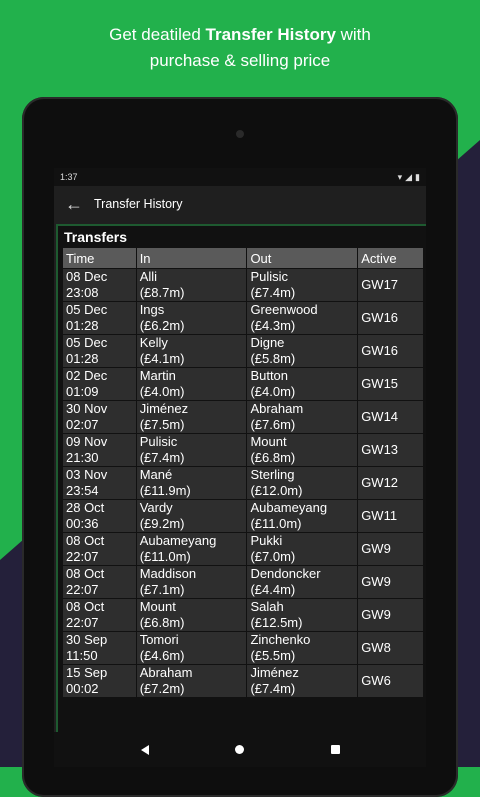 Image resolution: width=480 pixels, height=797 pixels. Describe the element at coordinates (82, 325) in the screenshot. I see `cell-time-line2: 01:28` at that location.